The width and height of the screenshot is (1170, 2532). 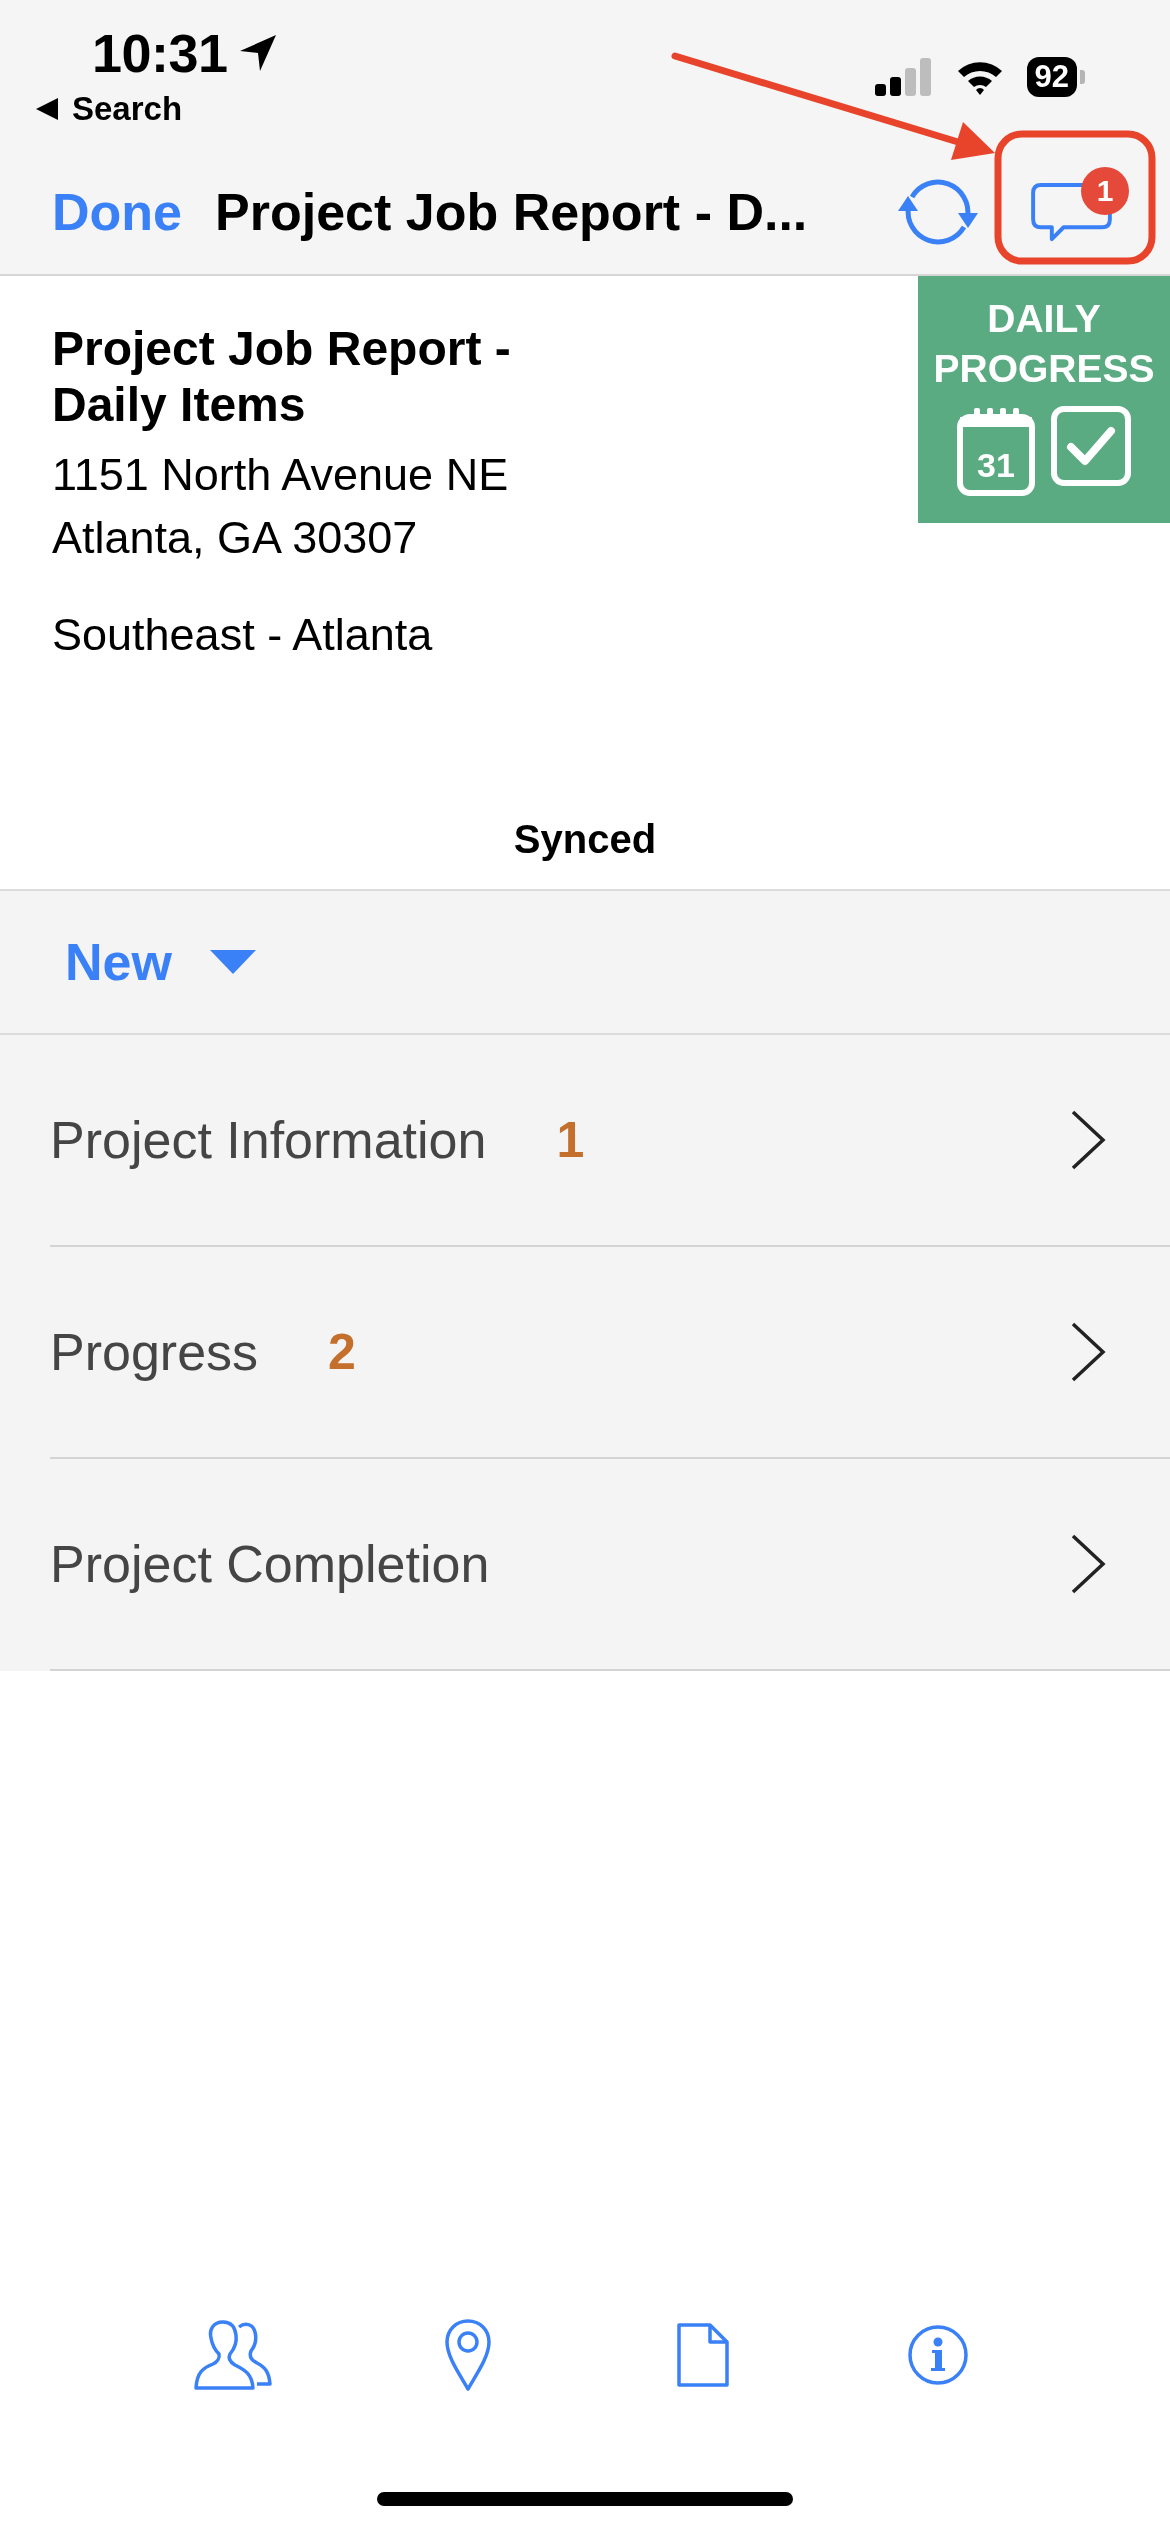 What do you see at coordinates (702, 2355) in the screenshot?
I see `document-icon` at bounding box center [702, 2355].